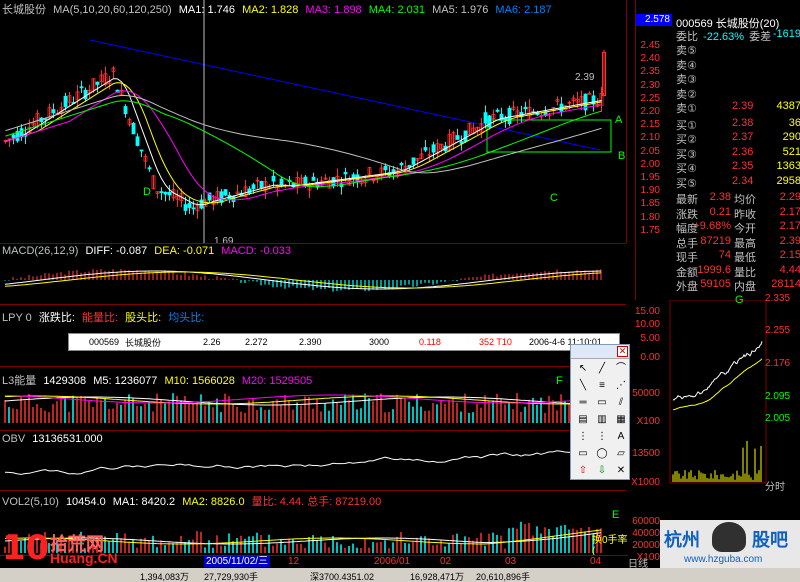  I want to click on intraday-axis-5: 2.005, so click(778, 418).